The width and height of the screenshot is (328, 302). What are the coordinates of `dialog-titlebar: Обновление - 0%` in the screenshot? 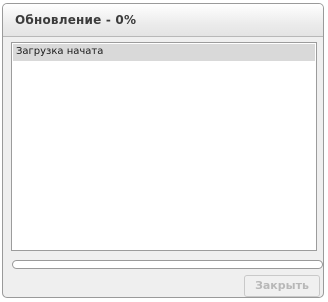 It's located at (163, 20).